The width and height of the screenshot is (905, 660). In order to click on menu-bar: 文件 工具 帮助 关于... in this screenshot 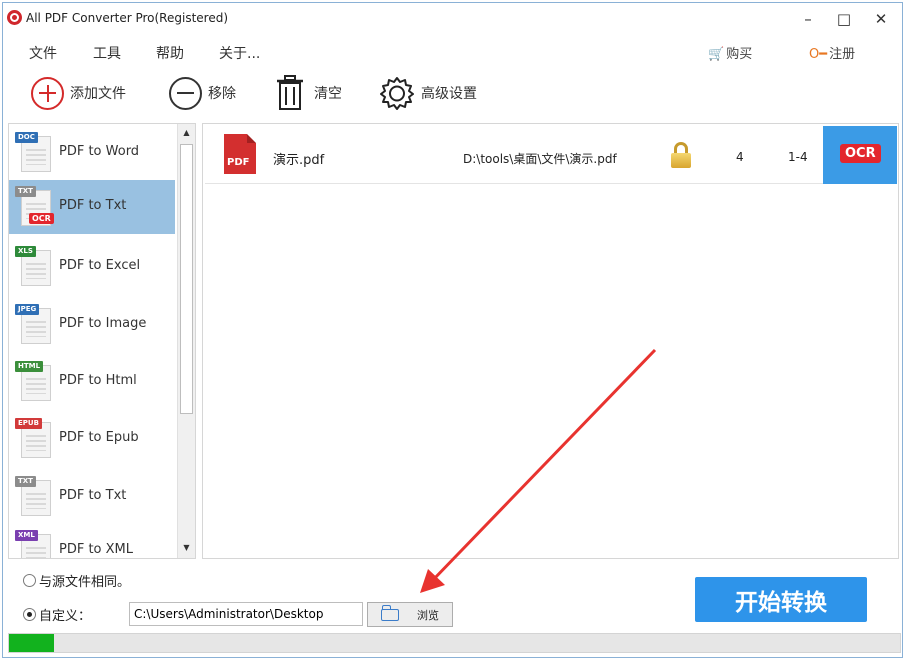, I will do `click(452, 52)`.